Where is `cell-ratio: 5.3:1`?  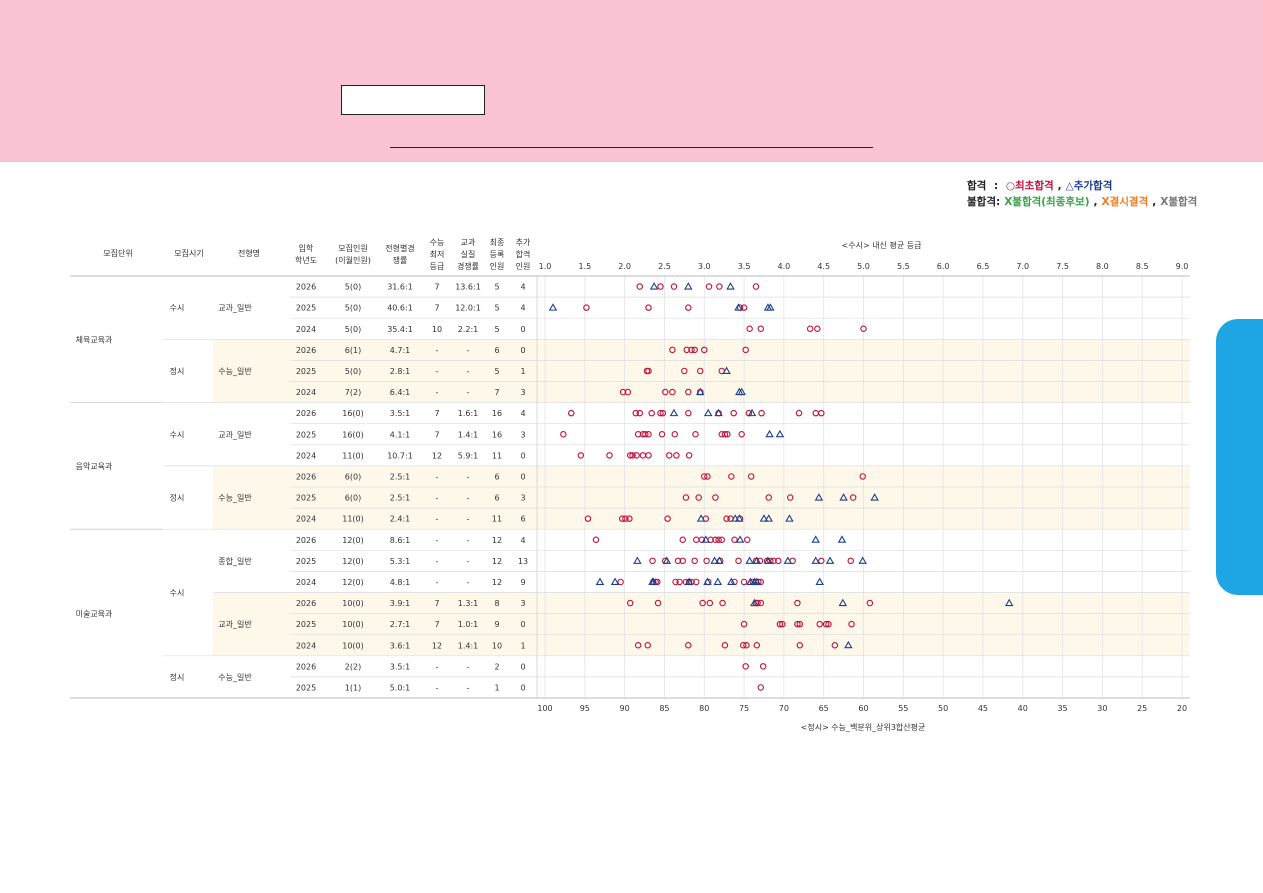 cell-ratio: 5.3:1 is located at coordinates (400, 561).